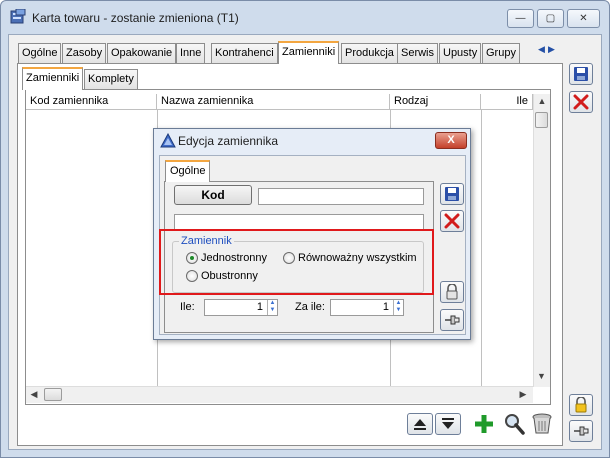  What do you see at coordinates (168, 140) in the screenshot?
I see `dialog-app-icon` at bounding box center [168, 140].